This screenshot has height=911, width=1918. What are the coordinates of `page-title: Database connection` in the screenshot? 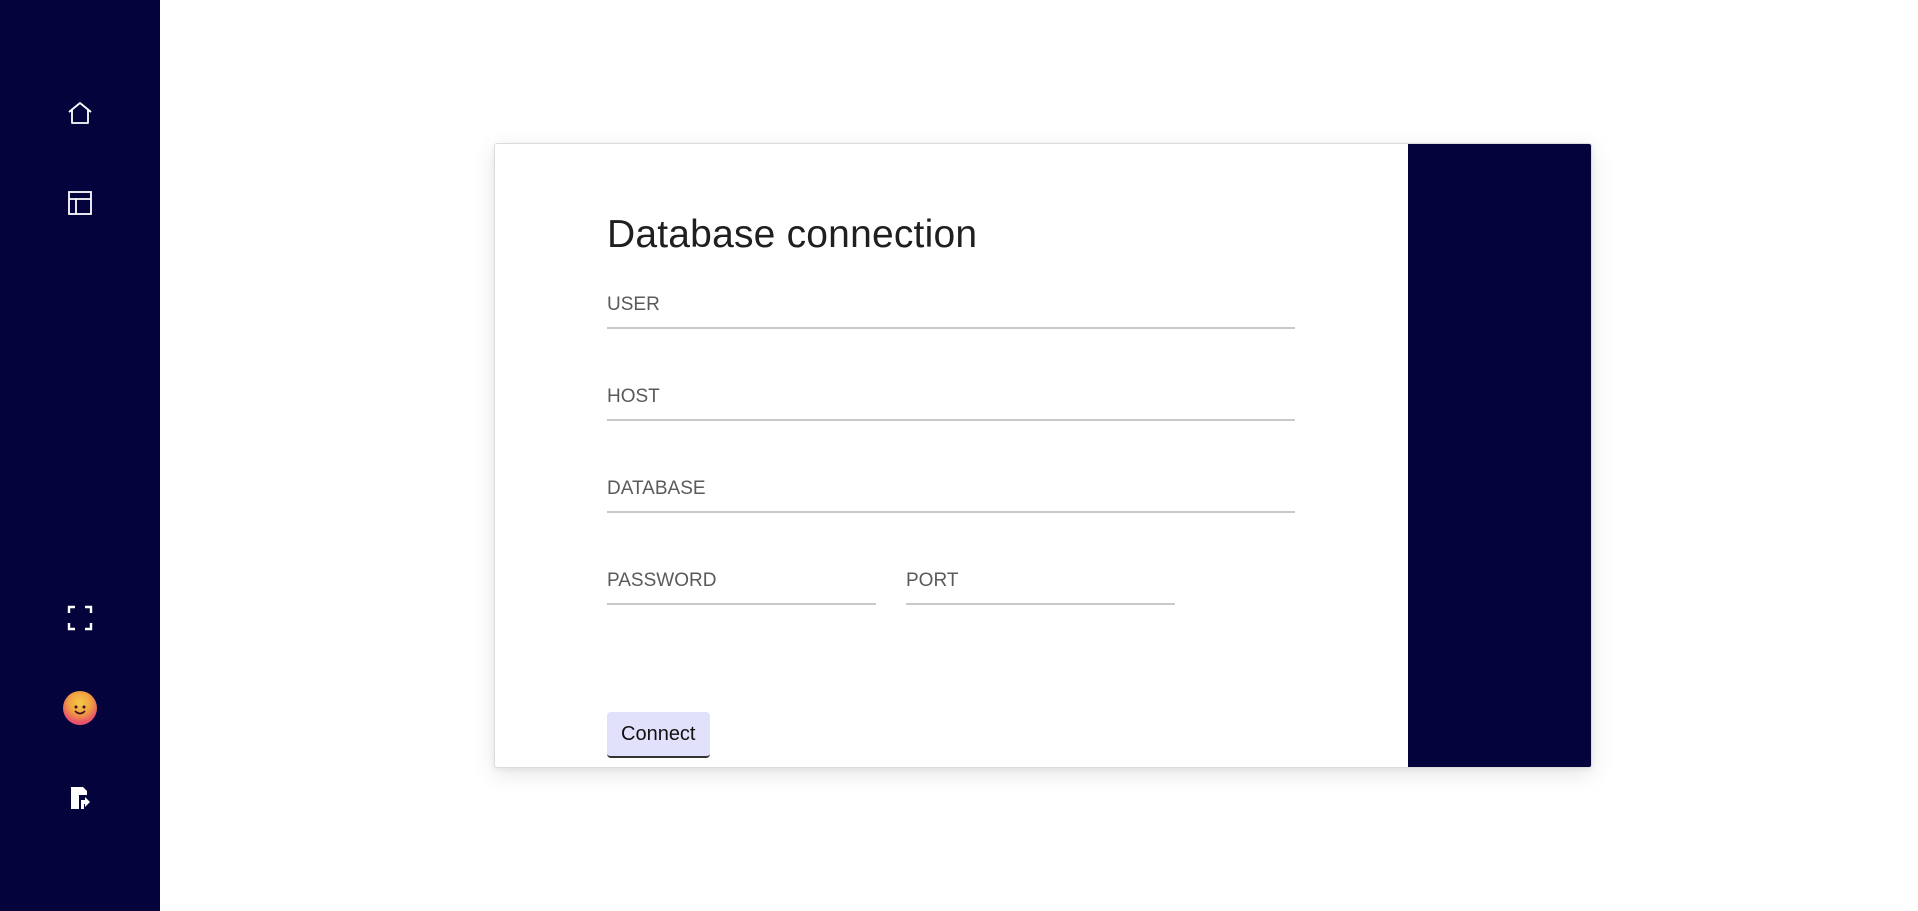 It's located at (792, 234).